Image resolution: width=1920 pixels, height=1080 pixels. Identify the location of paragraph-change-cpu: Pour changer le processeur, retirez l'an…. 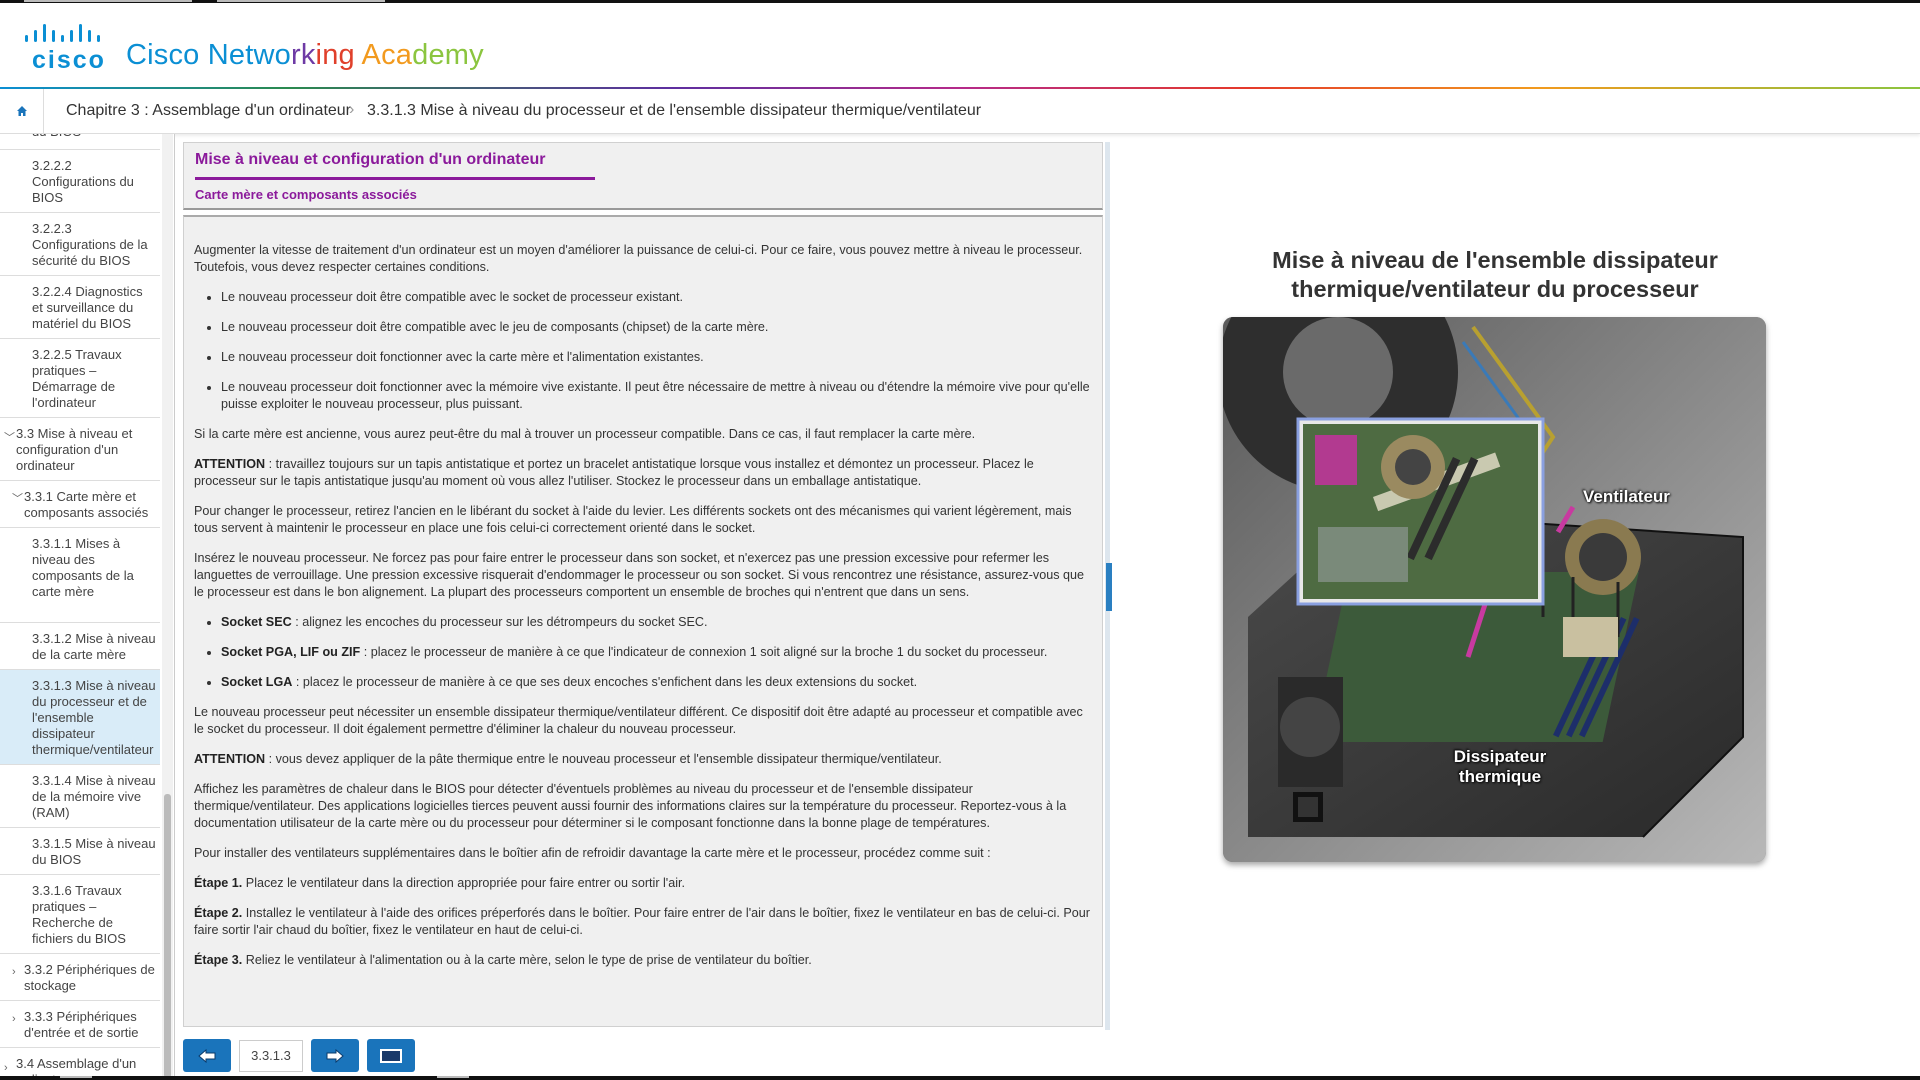
(633, 519).